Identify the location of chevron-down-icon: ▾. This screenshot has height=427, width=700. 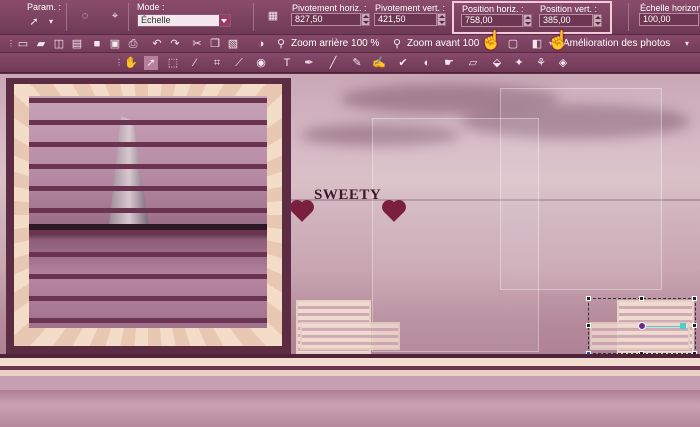
(687, 44).